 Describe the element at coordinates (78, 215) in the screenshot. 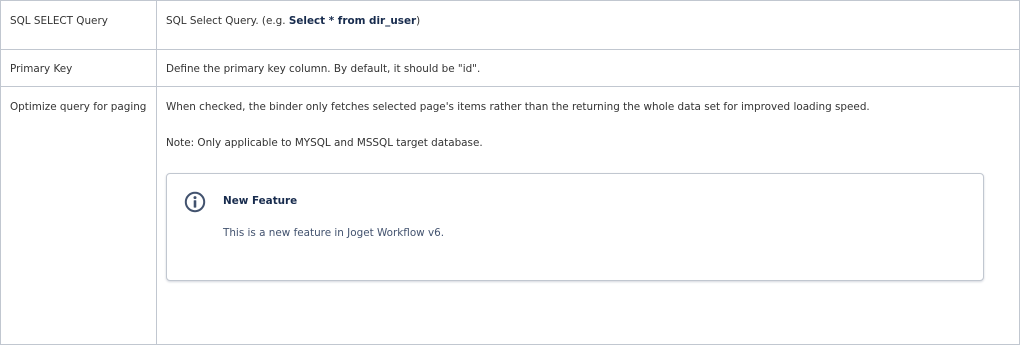

I see `property-name-cell: Optimize query for paging` at that location.